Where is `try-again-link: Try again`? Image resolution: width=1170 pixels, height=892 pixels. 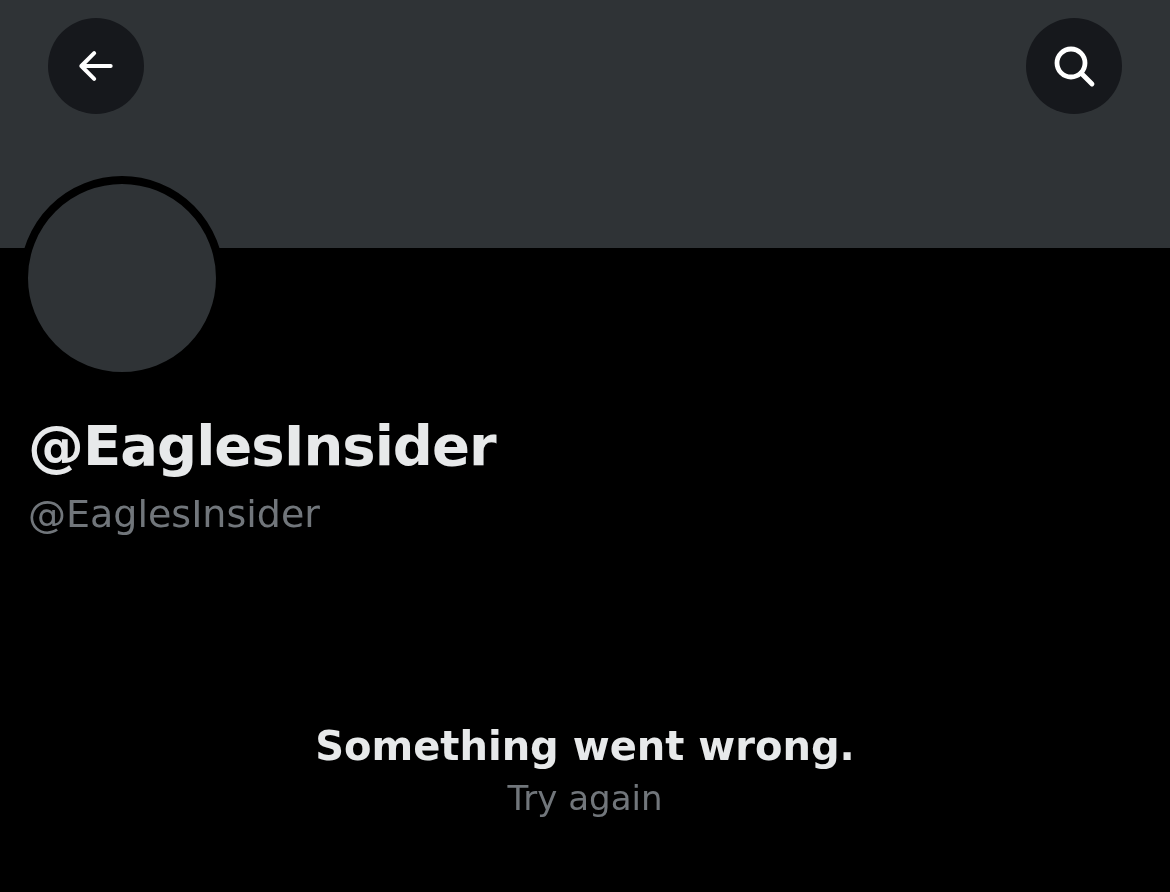 try-again-link: Try again is located at coordinates (585, 798).